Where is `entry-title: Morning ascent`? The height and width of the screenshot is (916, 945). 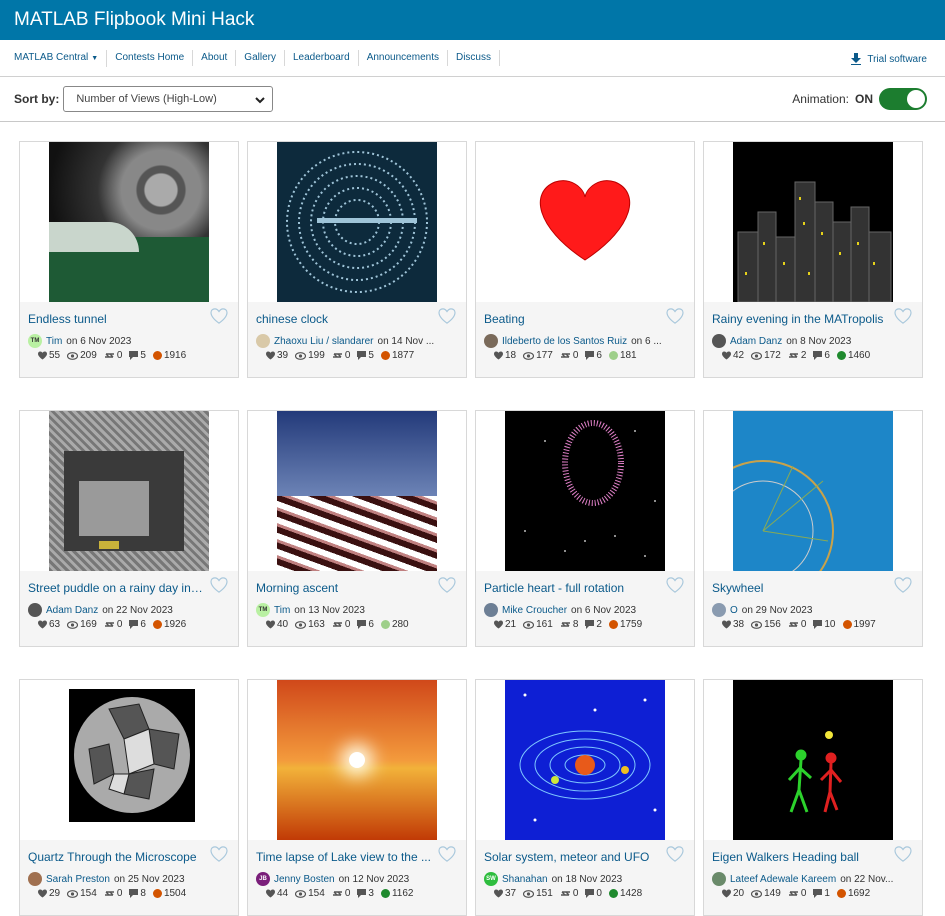 entry-title: Morning ascent is located at coordinates (343, 588).